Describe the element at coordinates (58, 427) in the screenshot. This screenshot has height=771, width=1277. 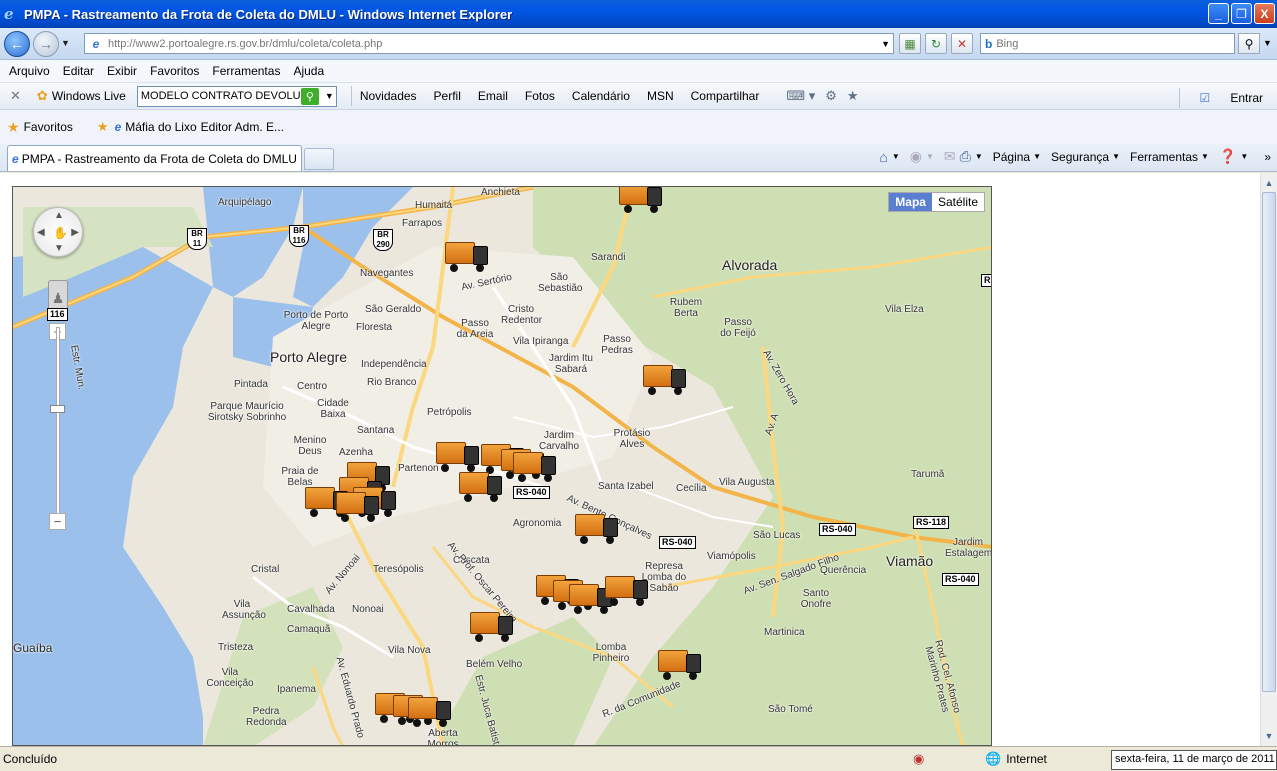
I see `zoom-slider-track` at that location.